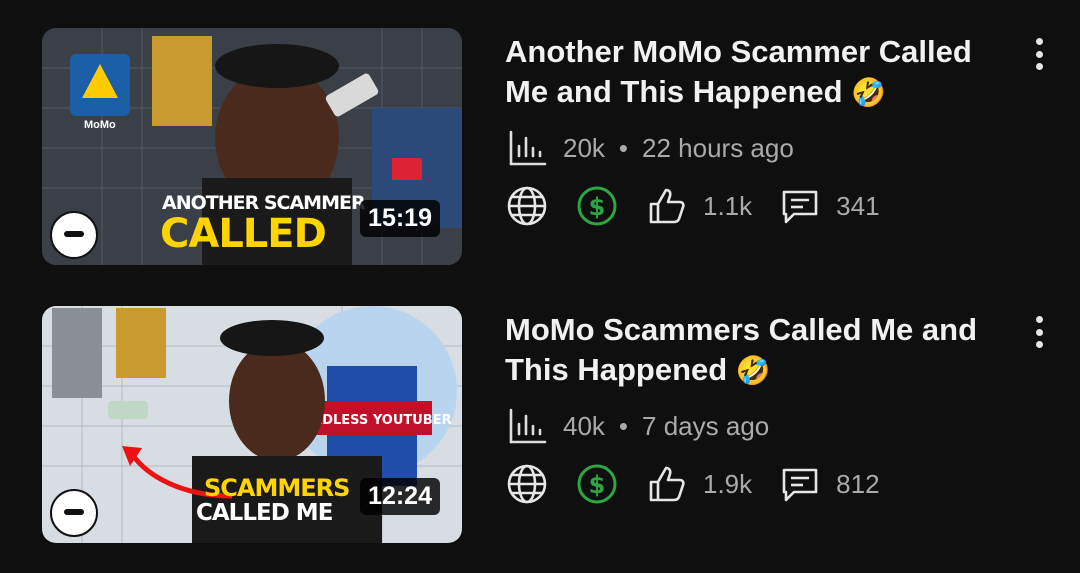 This screenshot has width=1080, height=573. What do you see at coordinates (728, 205) in the screenshot?
I see `like-count: 1.1k` at bounding box center [728, 205].